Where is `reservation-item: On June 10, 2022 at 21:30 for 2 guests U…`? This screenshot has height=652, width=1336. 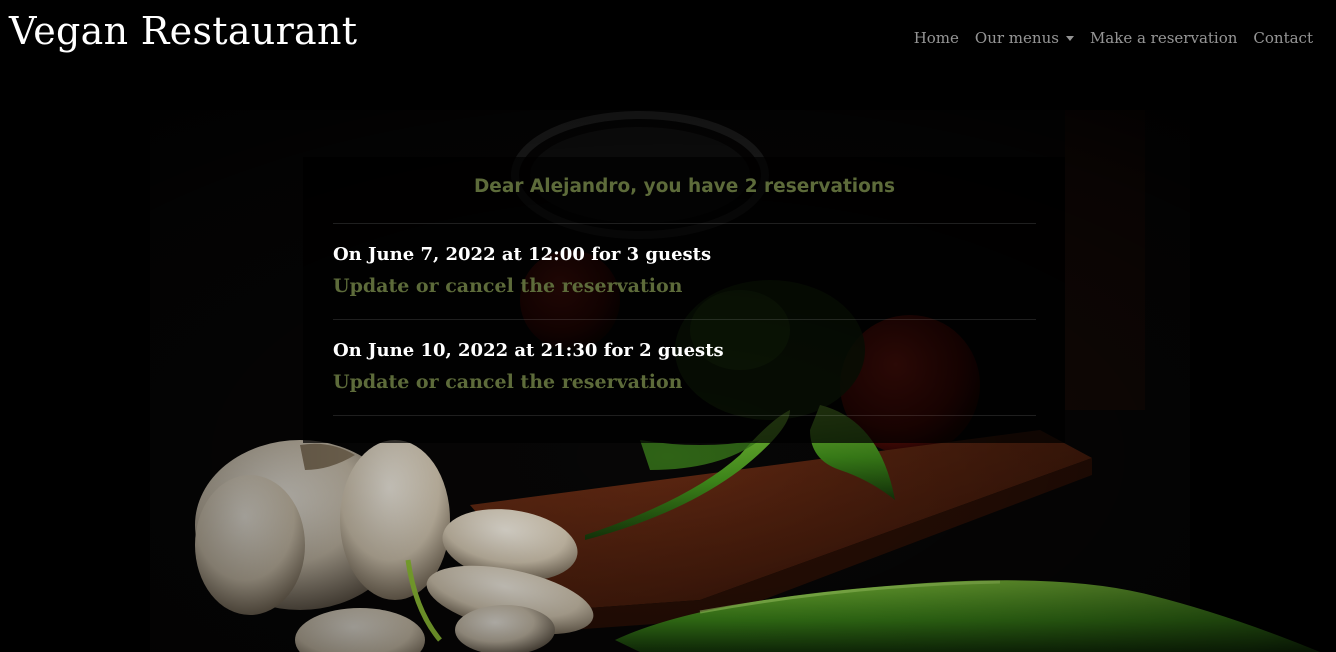 reservation-item: On June 10, 2022 at 21:30 for 2 guests U… is located at coordinates (684, 368).